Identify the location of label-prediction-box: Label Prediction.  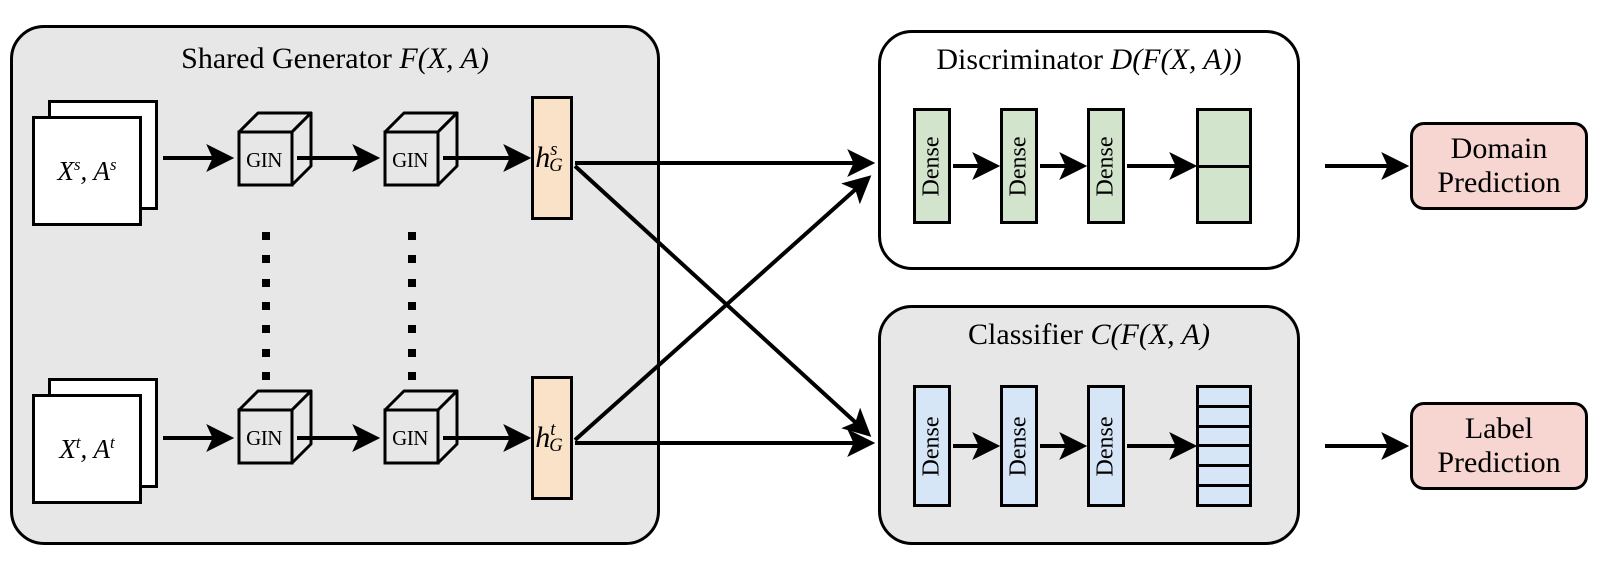
(1499, 446).